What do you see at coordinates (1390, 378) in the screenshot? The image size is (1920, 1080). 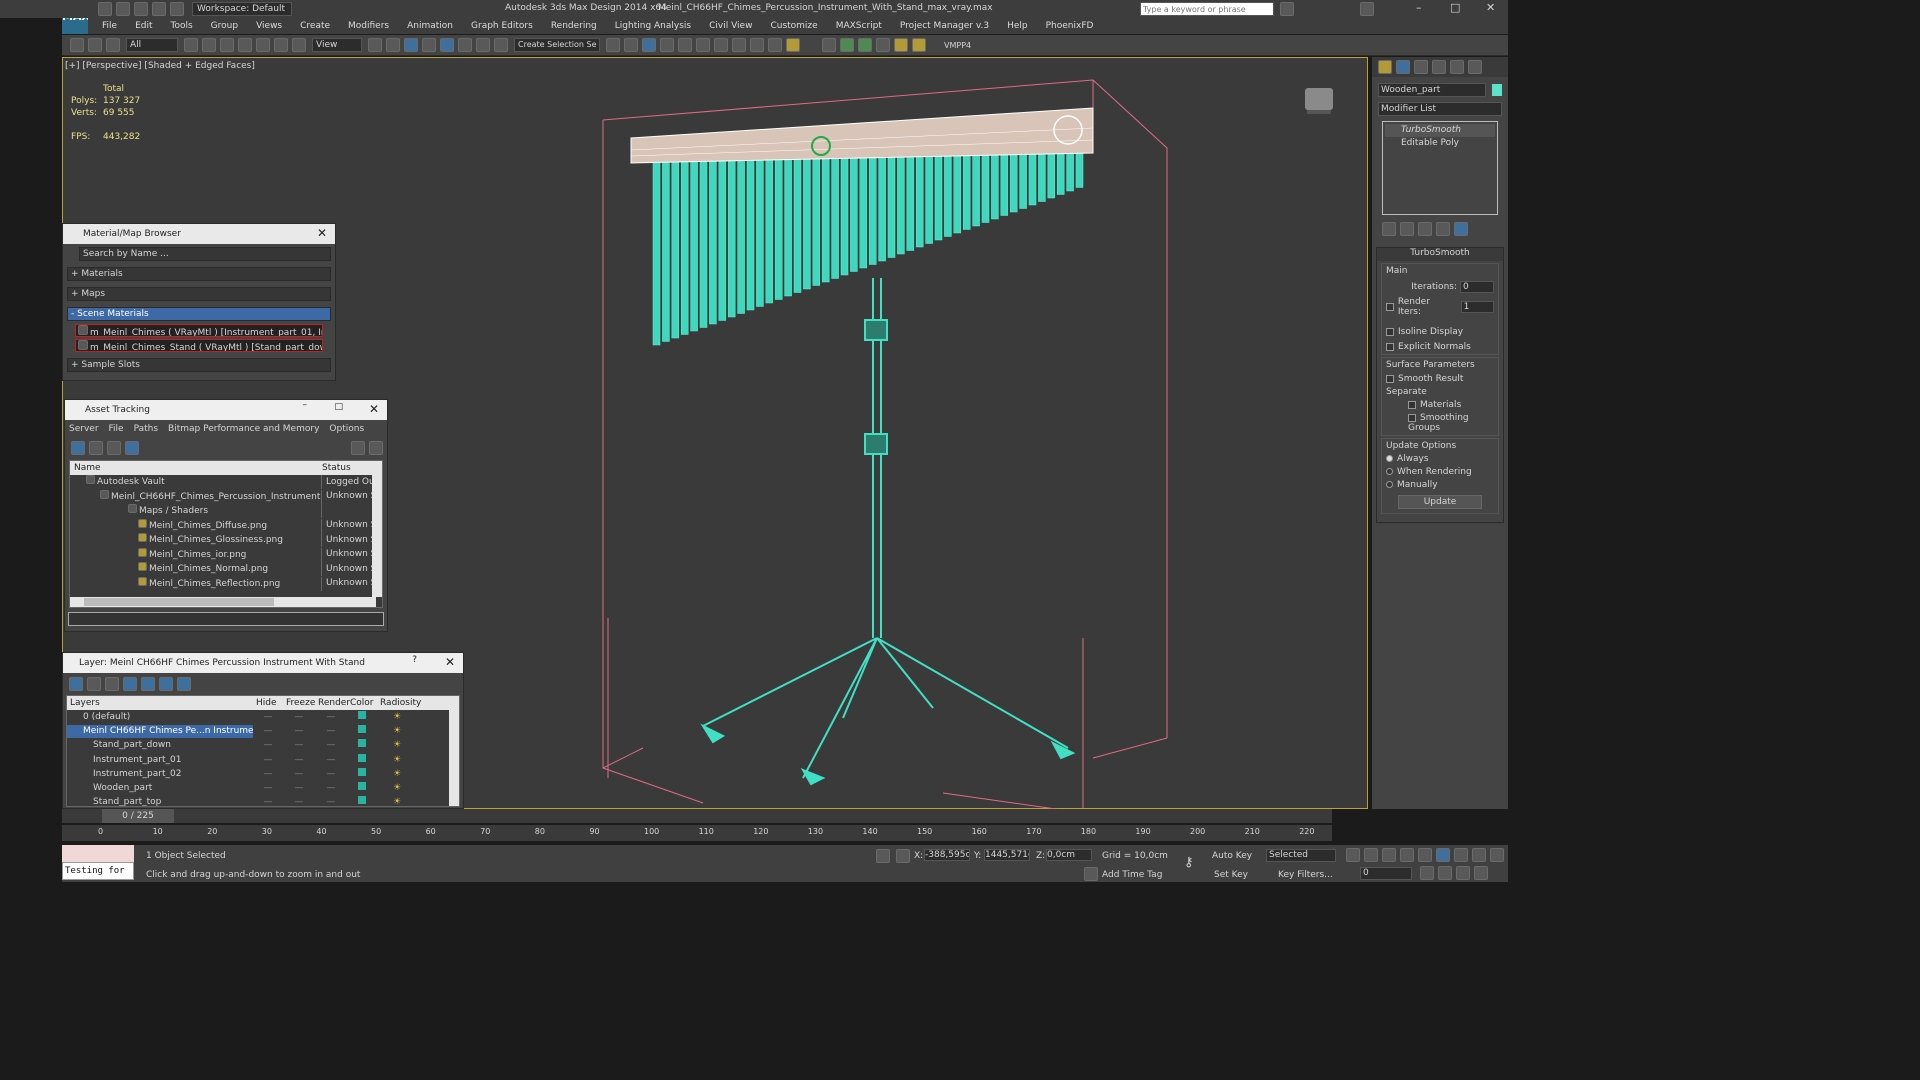 I see `smooth-result-checkbox` at bounding box center [1390, 378].